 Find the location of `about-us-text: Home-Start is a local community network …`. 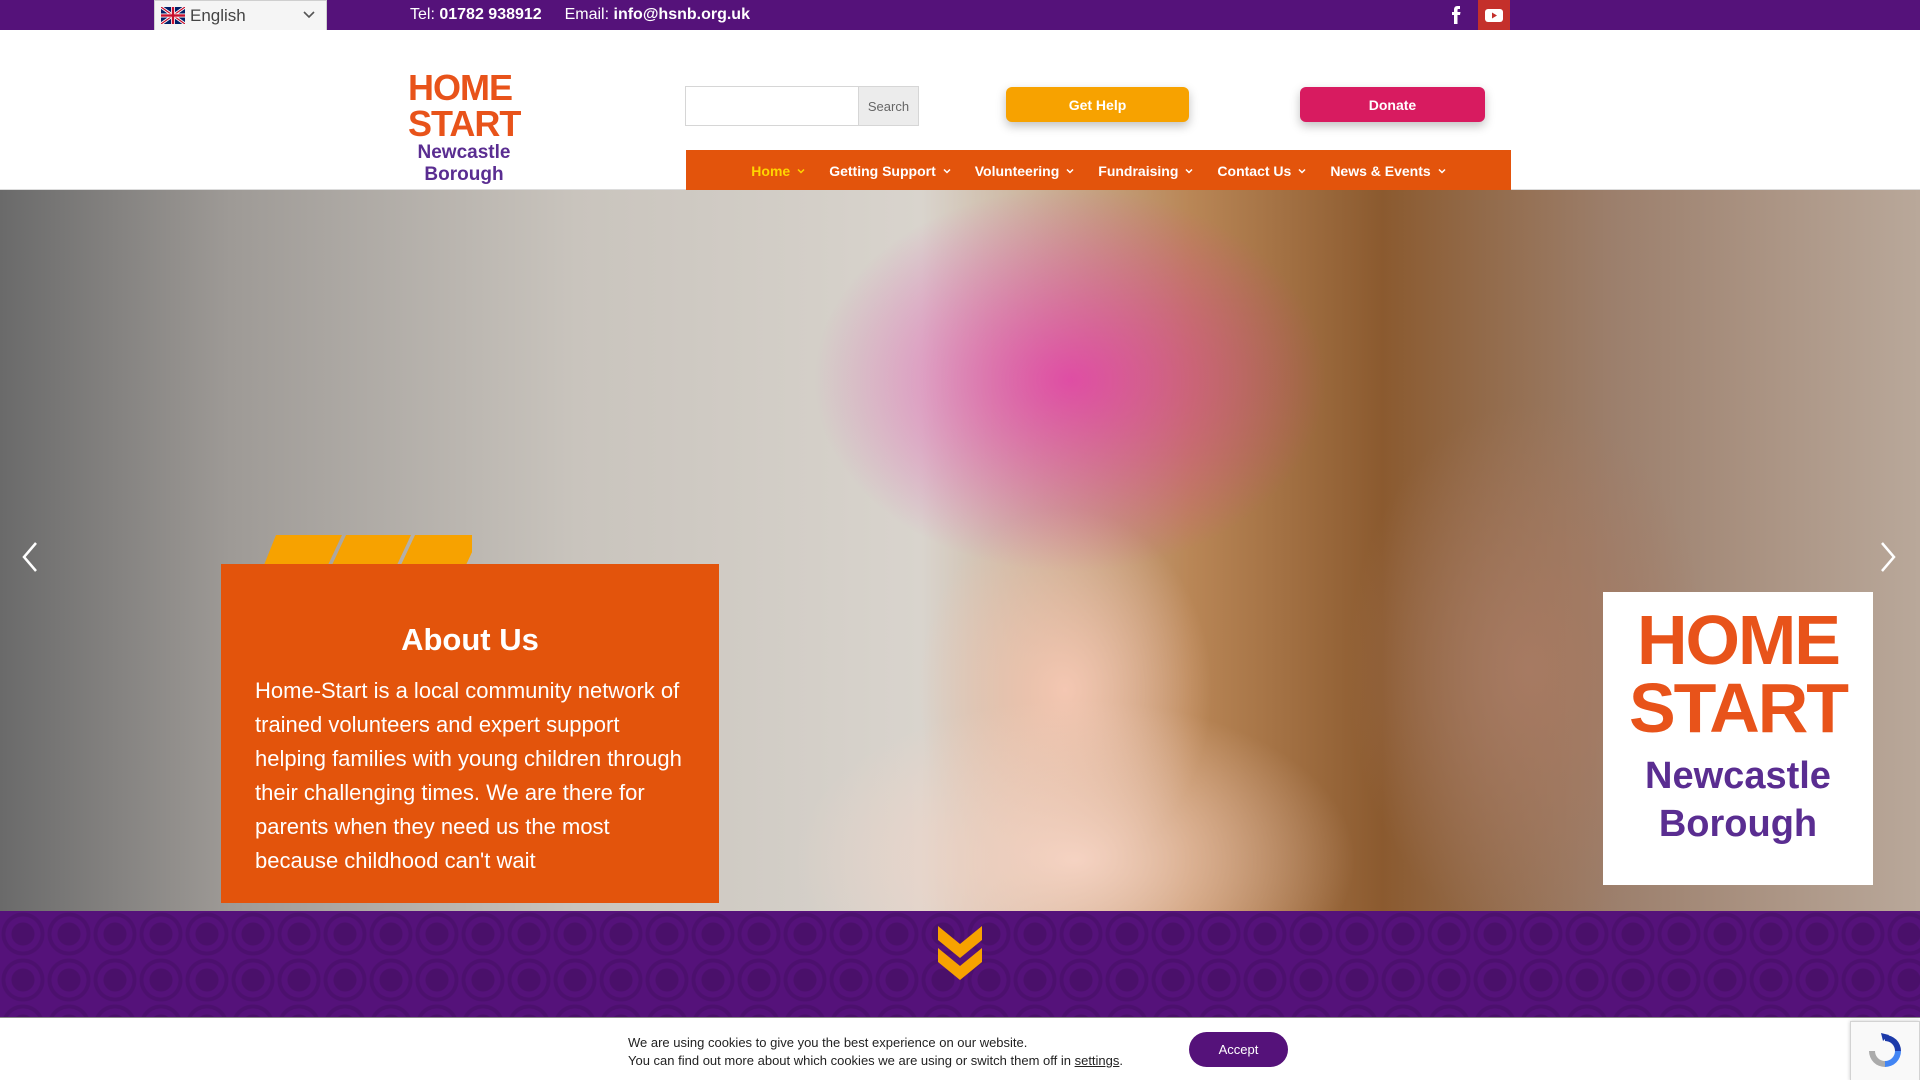

about-us-text: Home-Start is a local community network … is located at coordinates (468, 775).